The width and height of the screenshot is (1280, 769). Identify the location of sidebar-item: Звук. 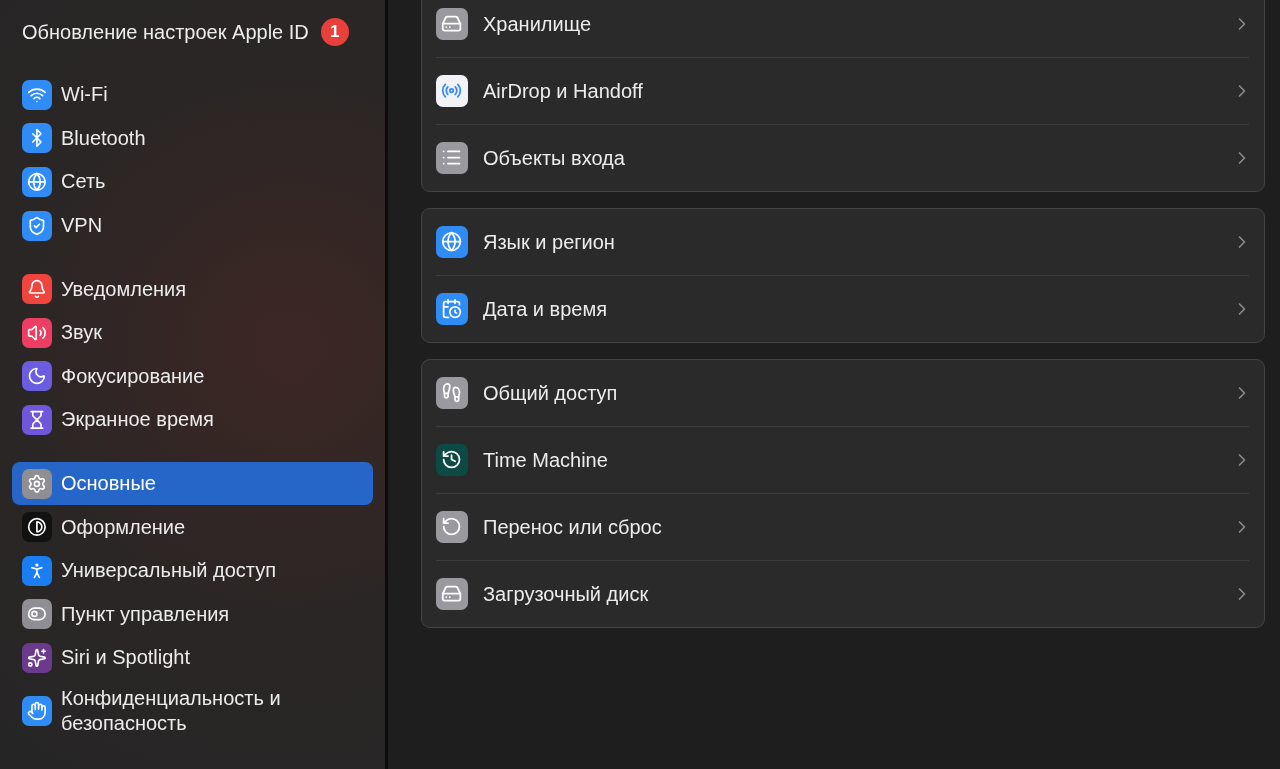
(192, 332).